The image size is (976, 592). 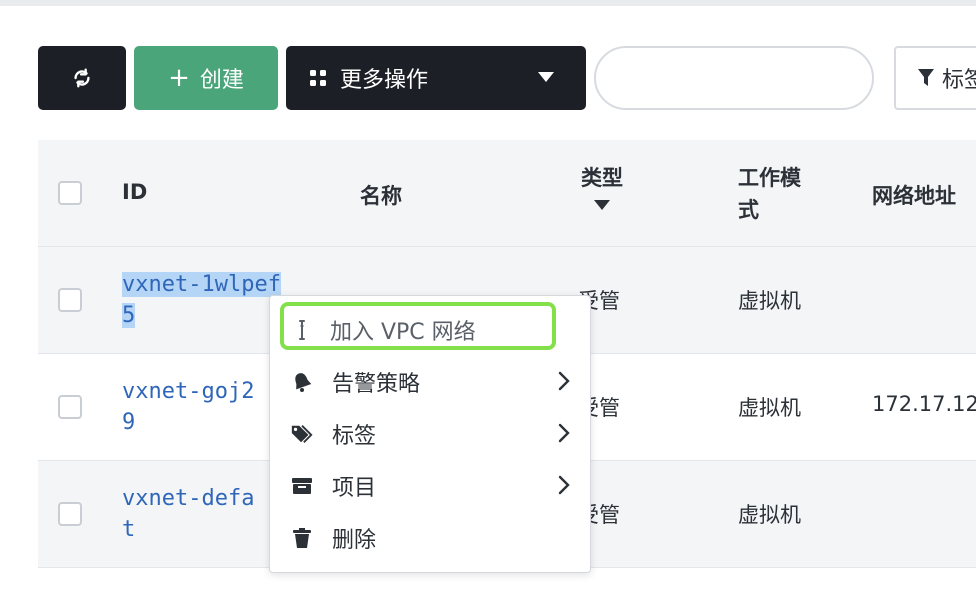 What do you see at coordinates (602, 205) in the screenshot?
I see `sort-desc-icon` at bounding box center [602, 205].